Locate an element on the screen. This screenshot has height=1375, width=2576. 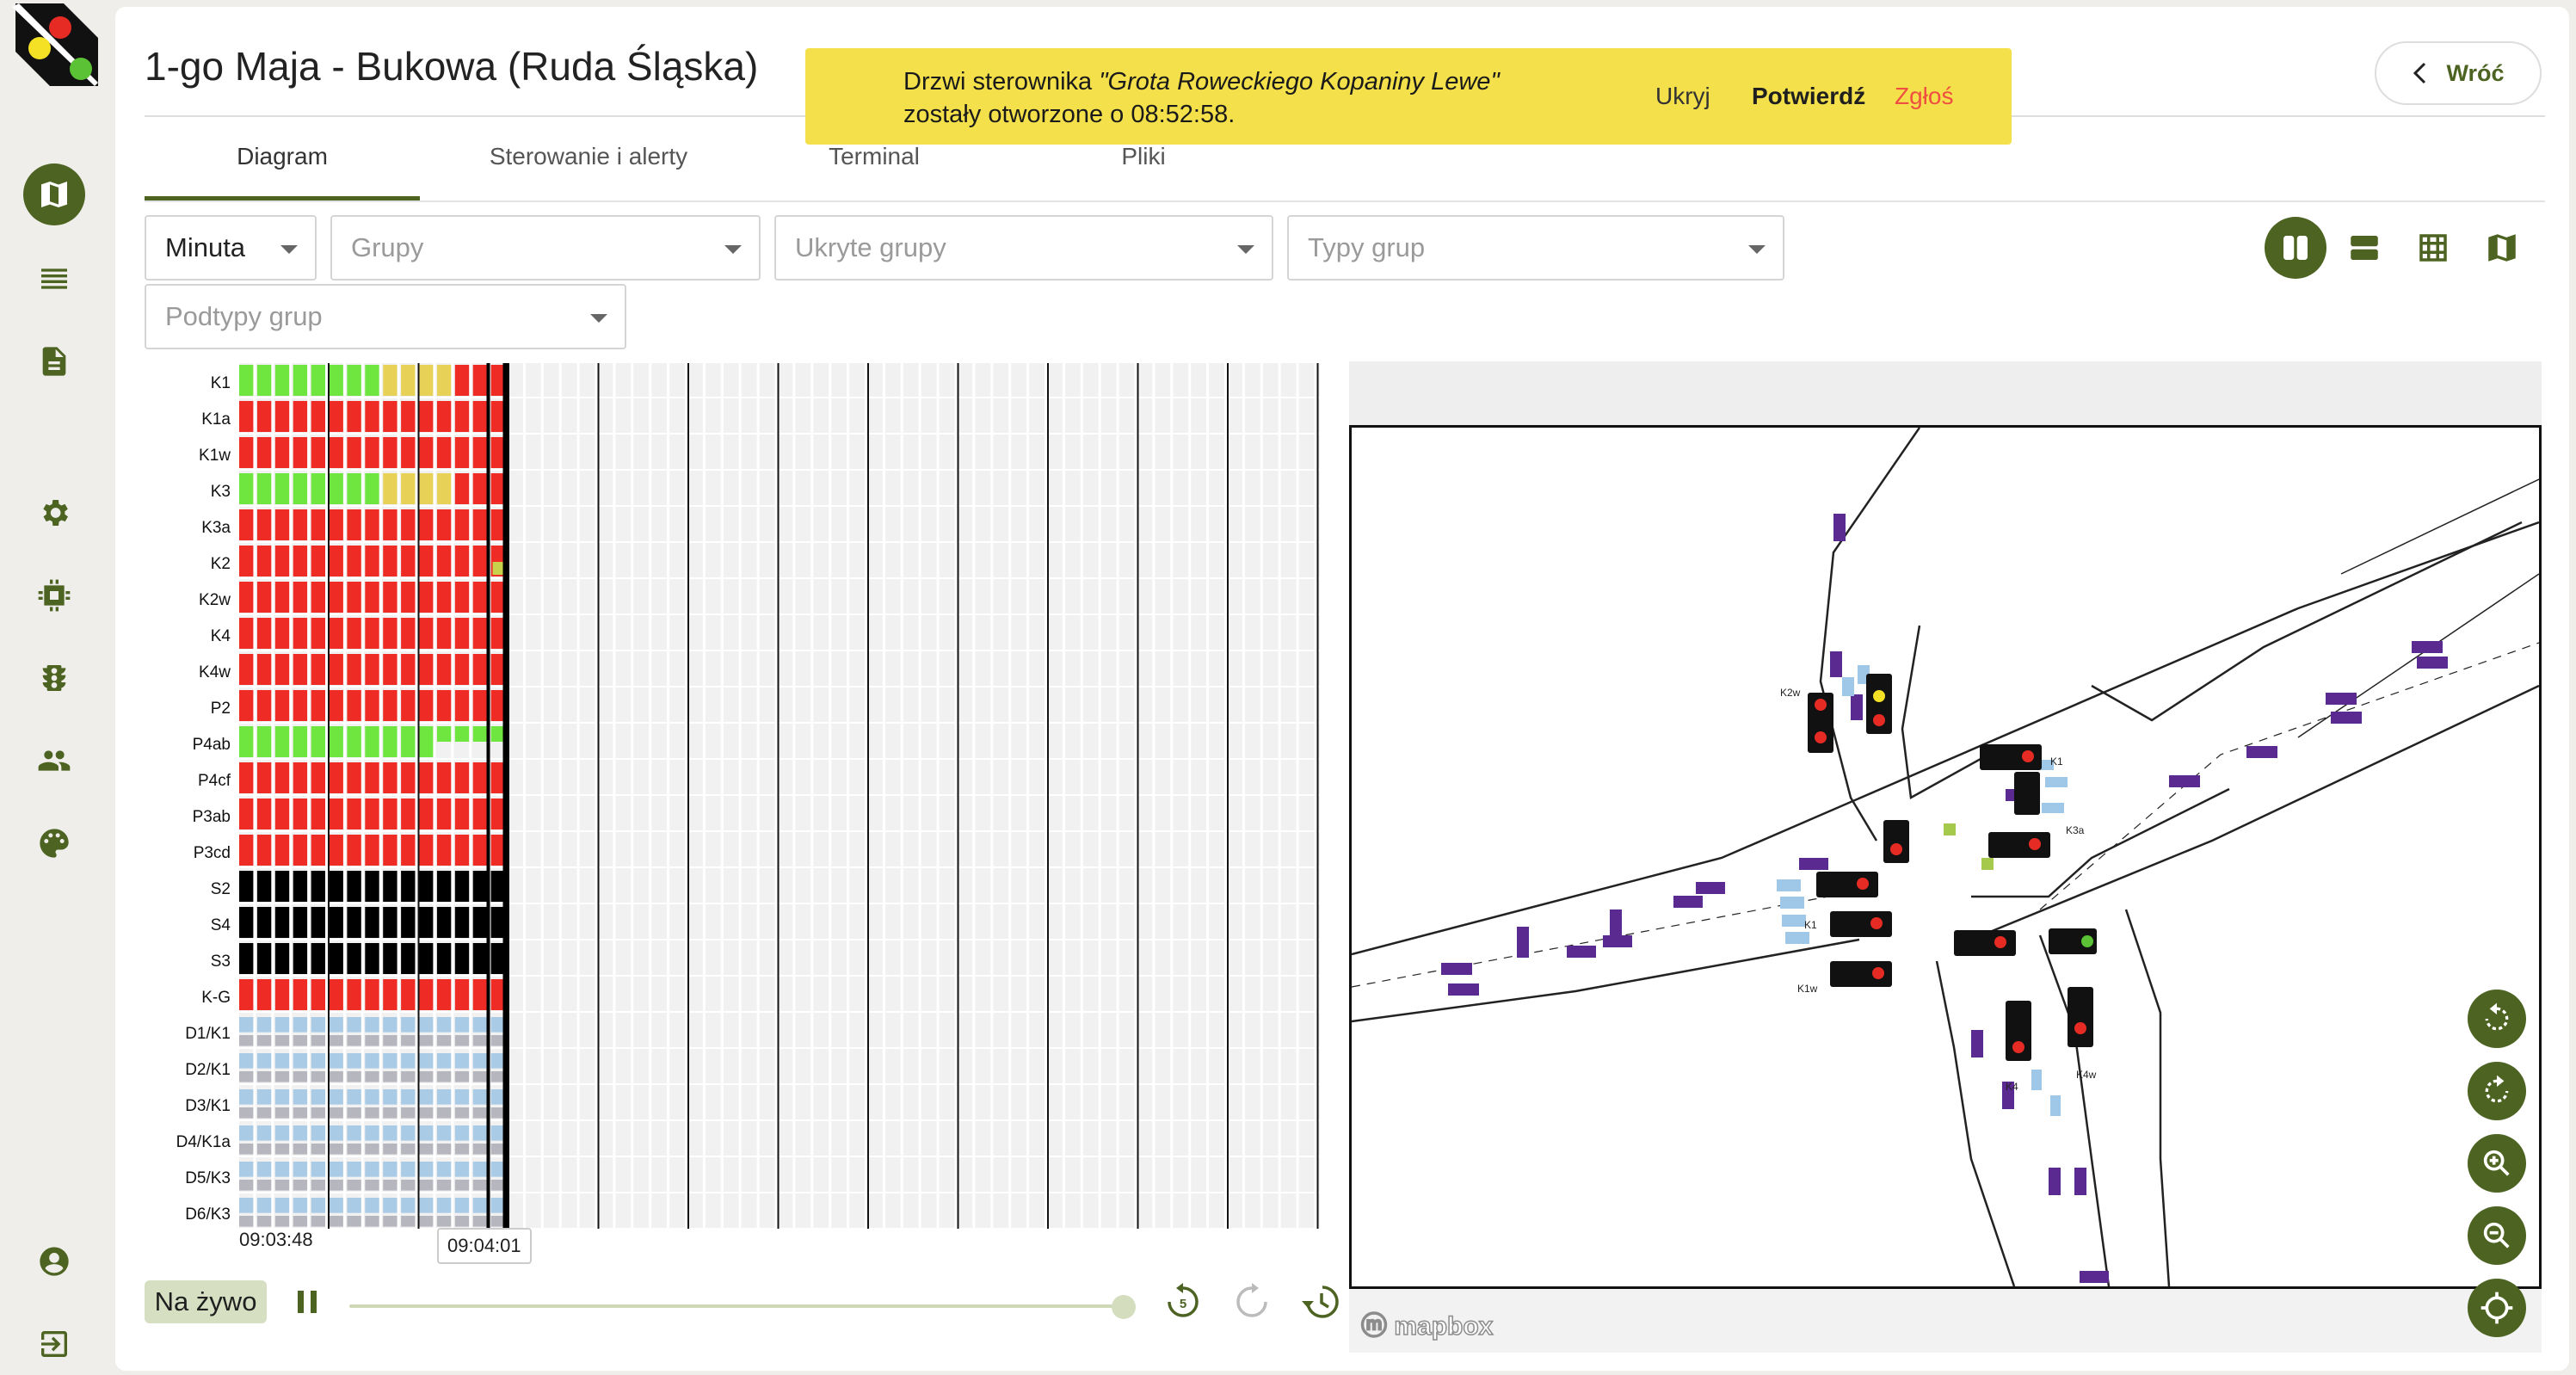
timeline-cursor-label: 09:04:01 is located at coordinates (485, 1246).